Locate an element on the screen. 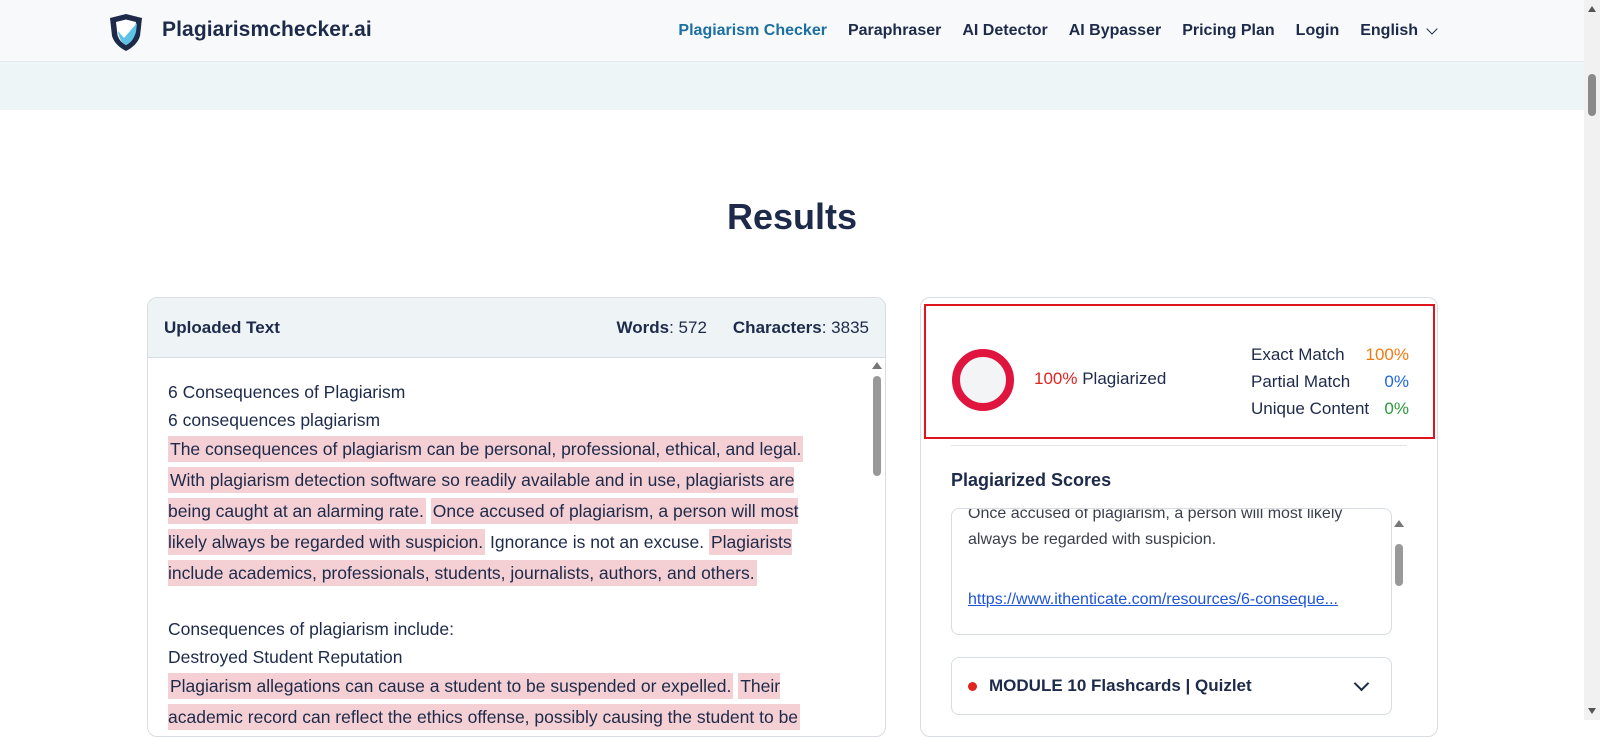 This screenshot has height=737, width=1600. page-scrollbar is located at coordinates (1592, 360).